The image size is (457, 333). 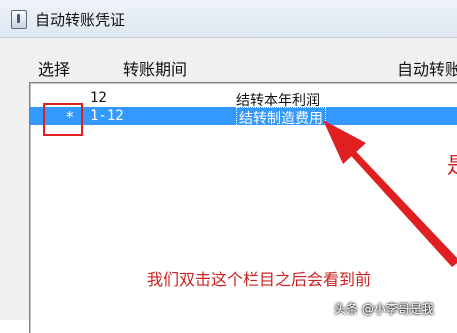 I want to click on watermark: 头条 @小李哥是我, so click(x=384, y=309).